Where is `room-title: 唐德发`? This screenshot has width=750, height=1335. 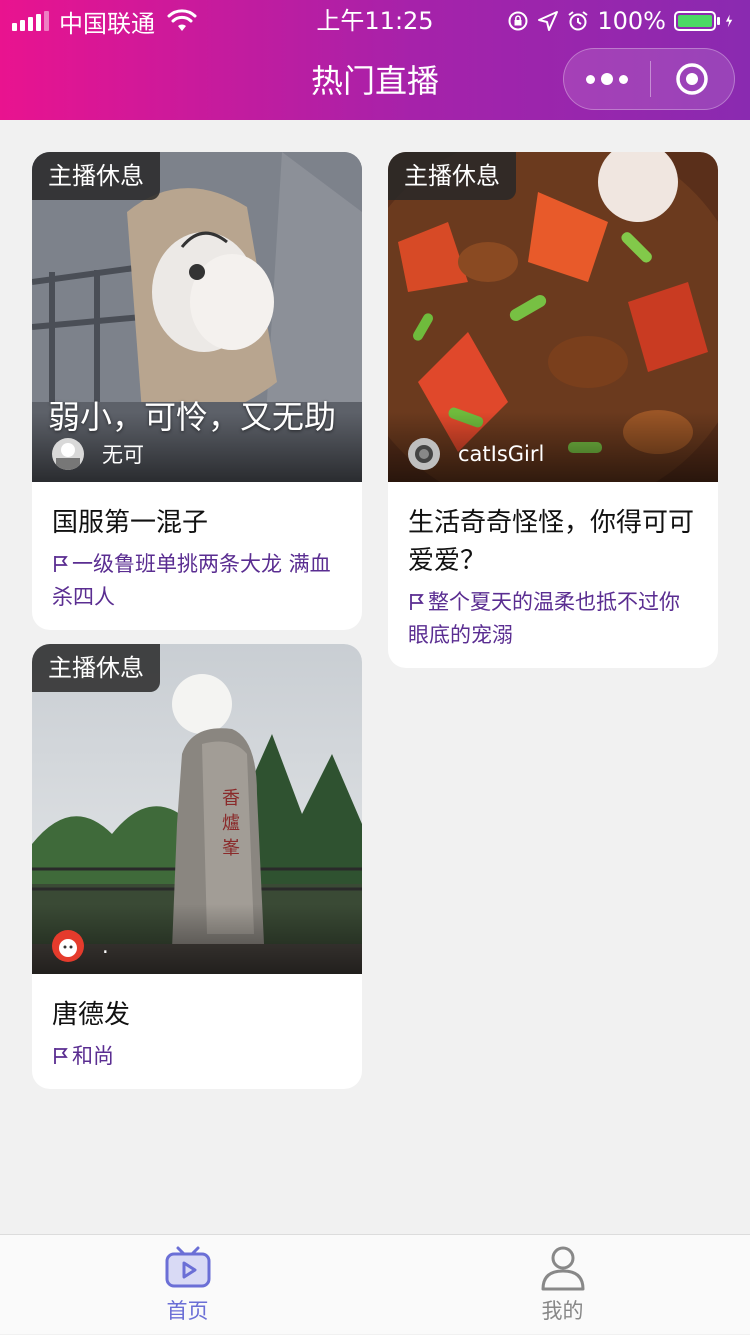
room-title: 唐德发 is located at coordinates (91, 1015).